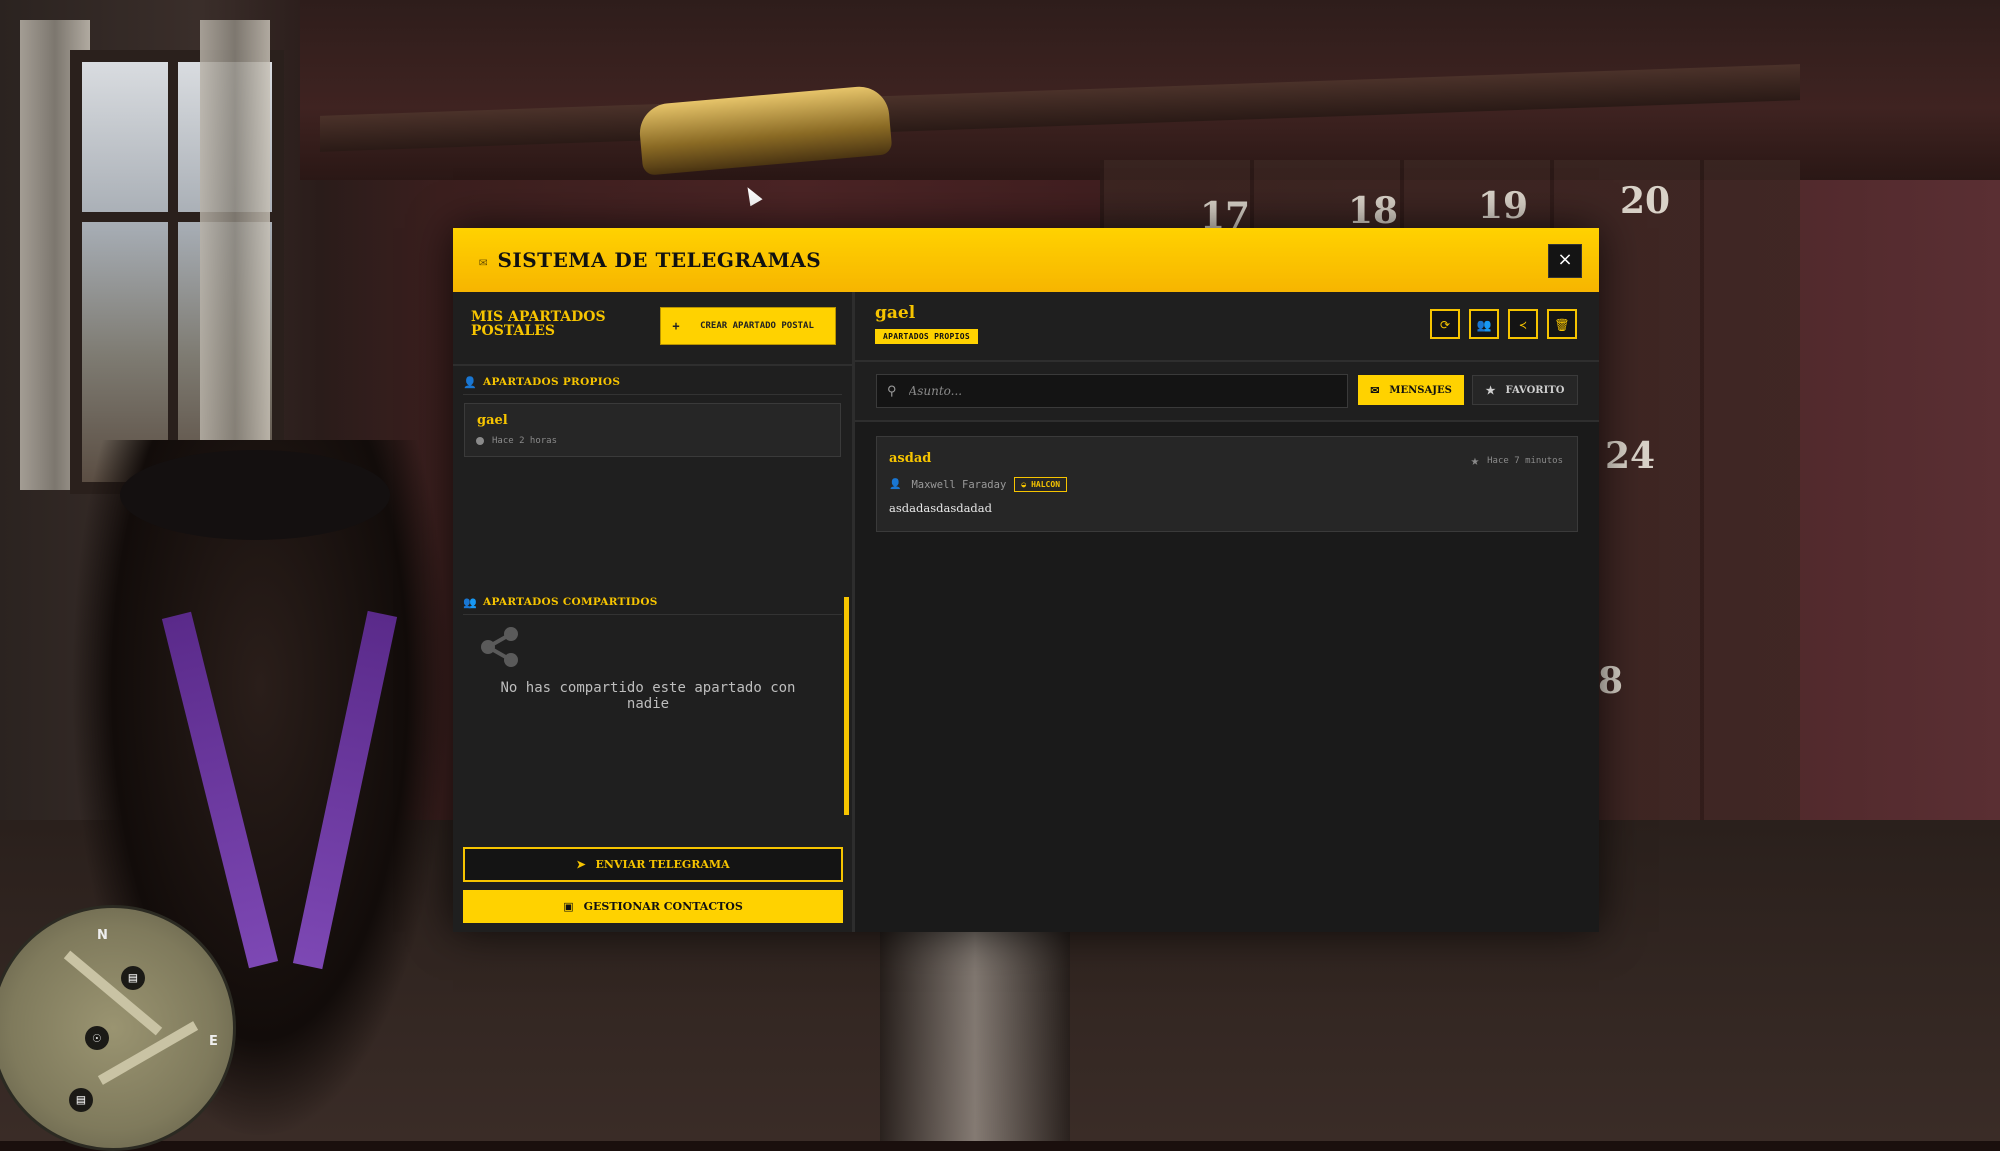 The image size is (2000, 1151). Describe the element at coordinates (499, 647) in the screenshot. I see `share-icon` at that location.